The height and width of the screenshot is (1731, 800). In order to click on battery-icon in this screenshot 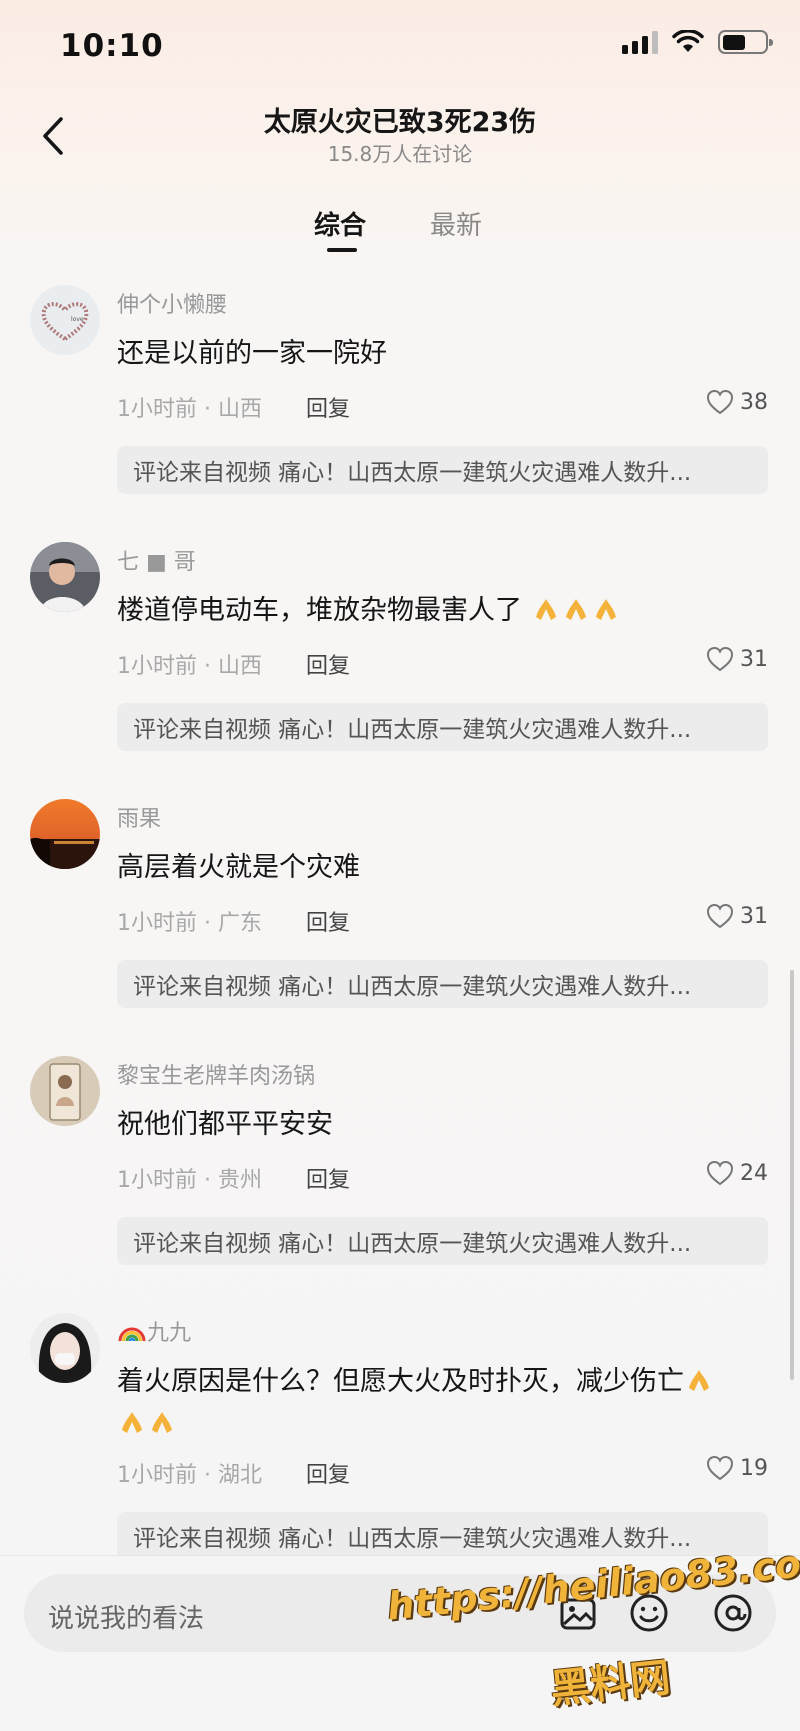, I will do `click(745, 42)`.